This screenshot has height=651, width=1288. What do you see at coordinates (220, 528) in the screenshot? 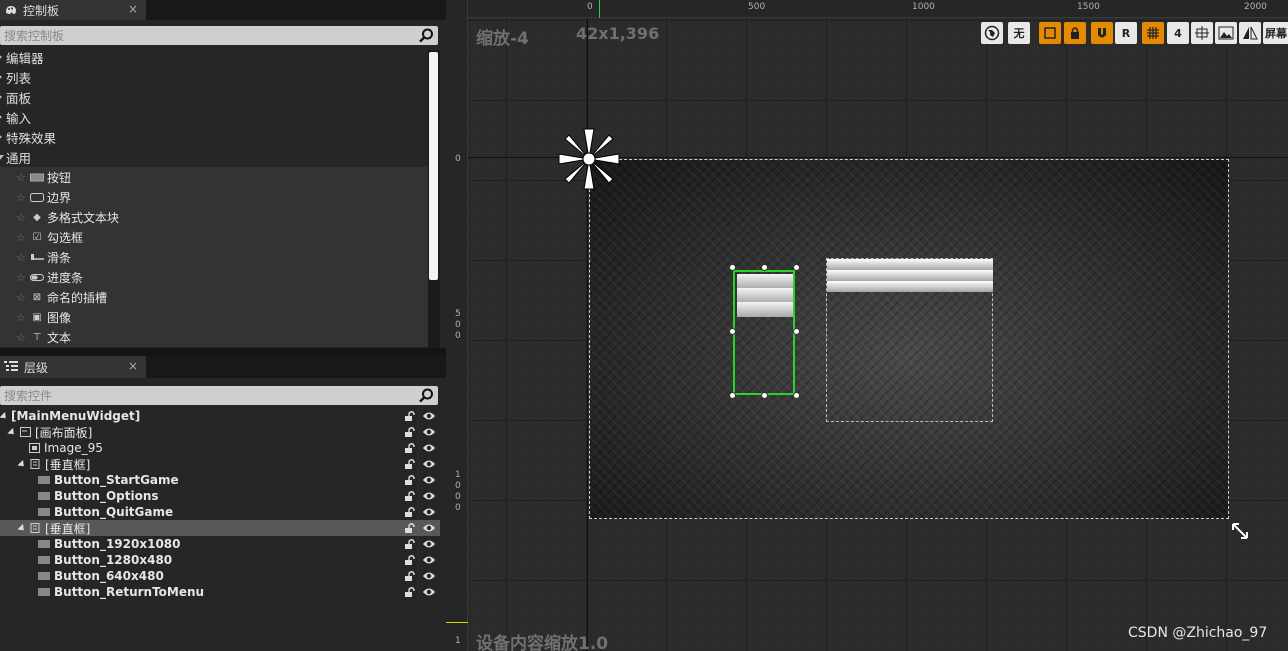
I see `tree-row-vertical-box-selected: [垂直框]` at bounding box center [220, 528].